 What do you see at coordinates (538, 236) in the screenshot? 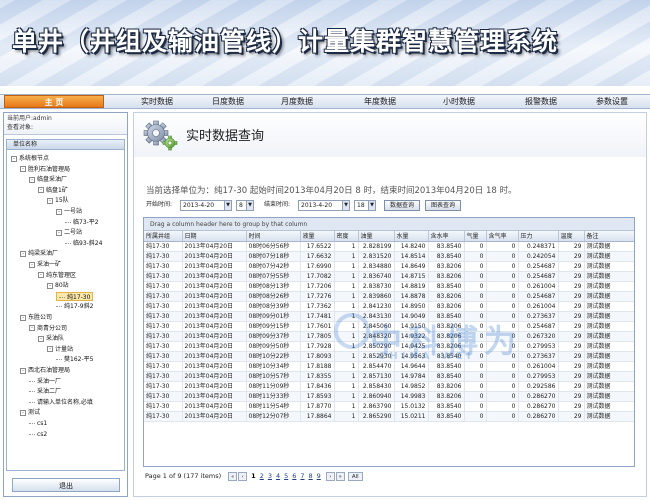
I see `column-header: 压力` at bounding box center [538, 236].